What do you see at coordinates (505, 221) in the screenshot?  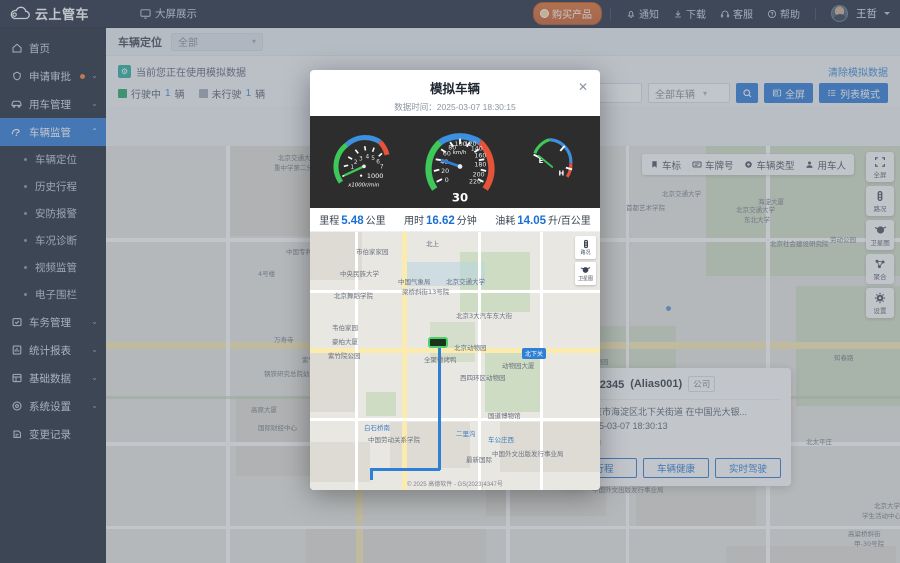 I see `stat-label: 油耗` at bounding box center [505, 221].